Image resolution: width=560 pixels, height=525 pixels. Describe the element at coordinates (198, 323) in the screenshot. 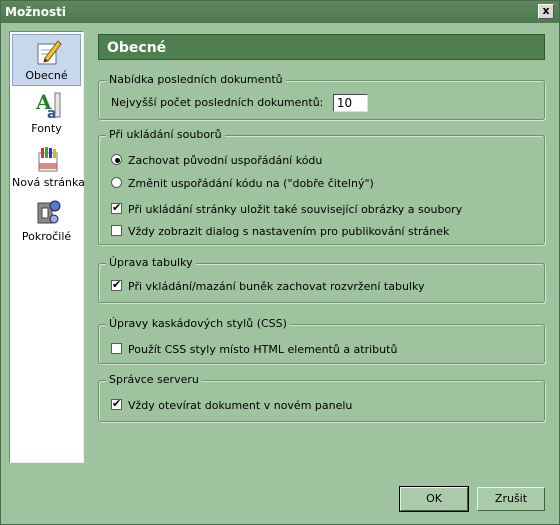

I see `group-title: Úpravy kaskádových stylů (CSS)` at that location.